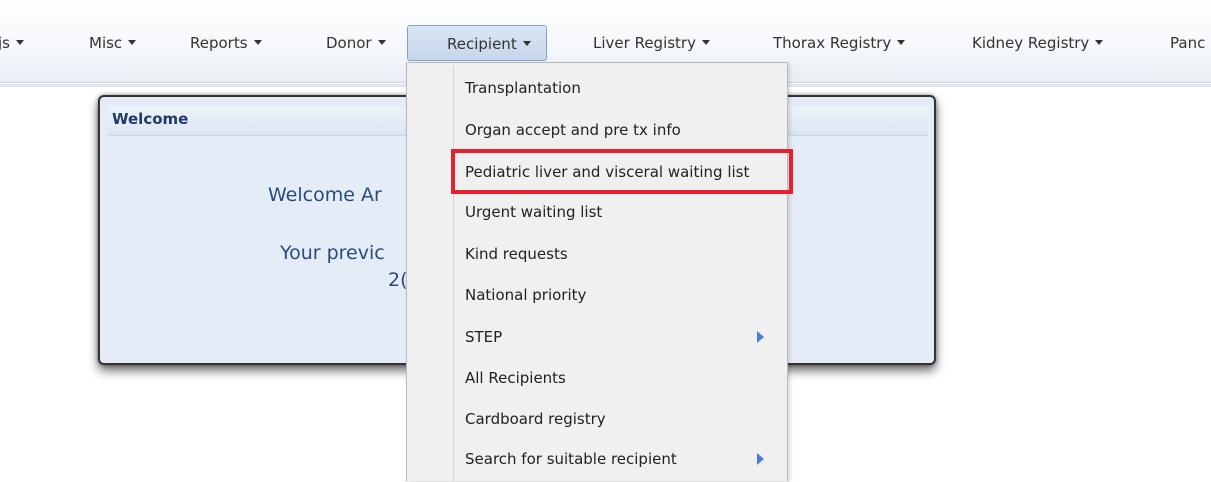  I want to click on menu-item-national-priority: National priority, so click(525, 295).